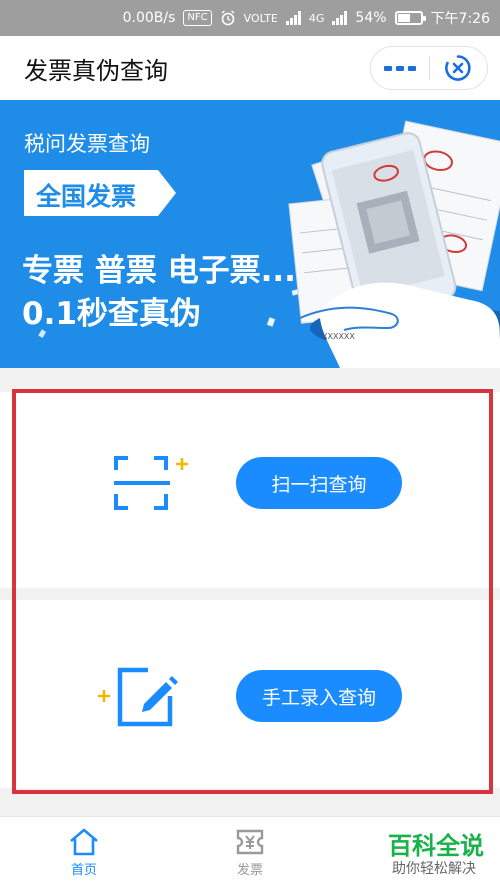 The height and width of the screenshot is (889, 500). I want to click on tab-home: 首页, so click(84, 853).